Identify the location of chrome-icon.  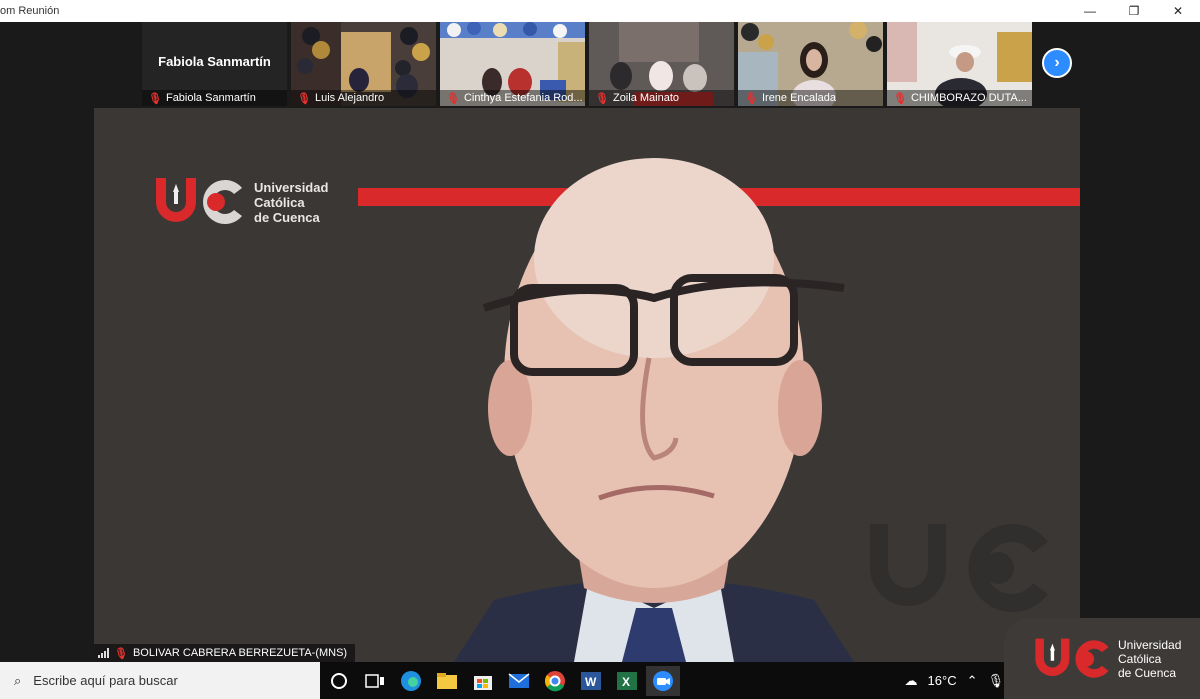
(555, 681).